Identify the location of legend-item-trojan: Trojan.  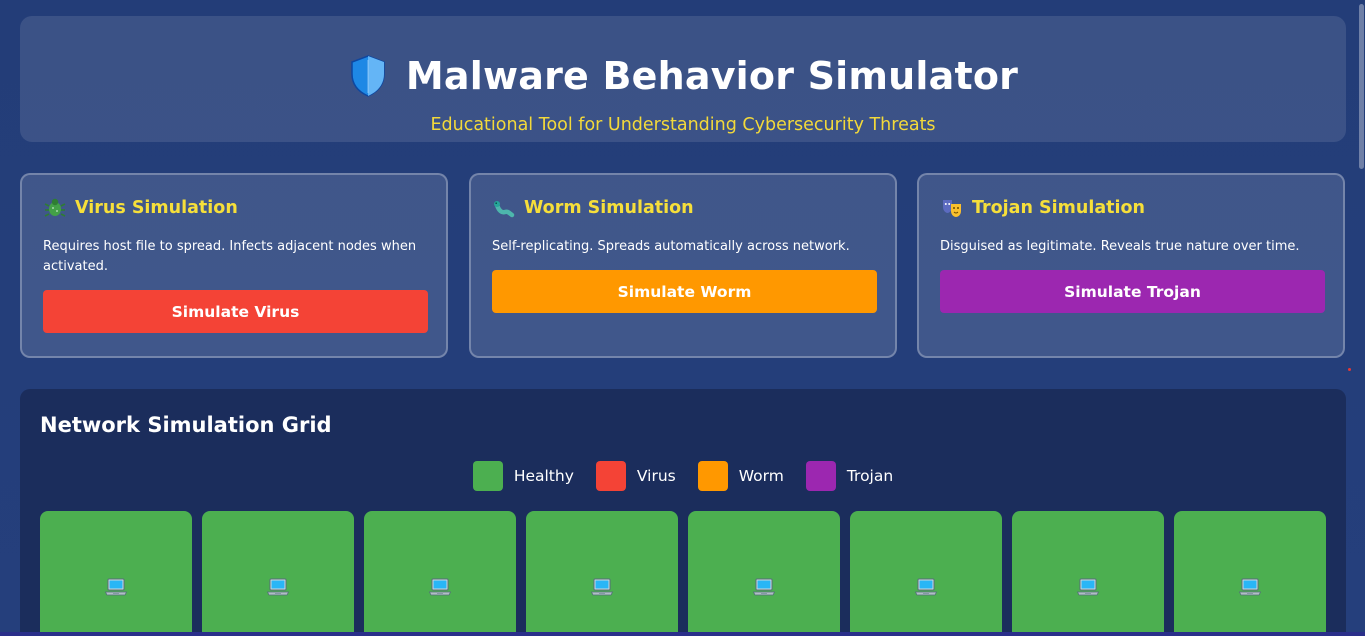
(849, 476).